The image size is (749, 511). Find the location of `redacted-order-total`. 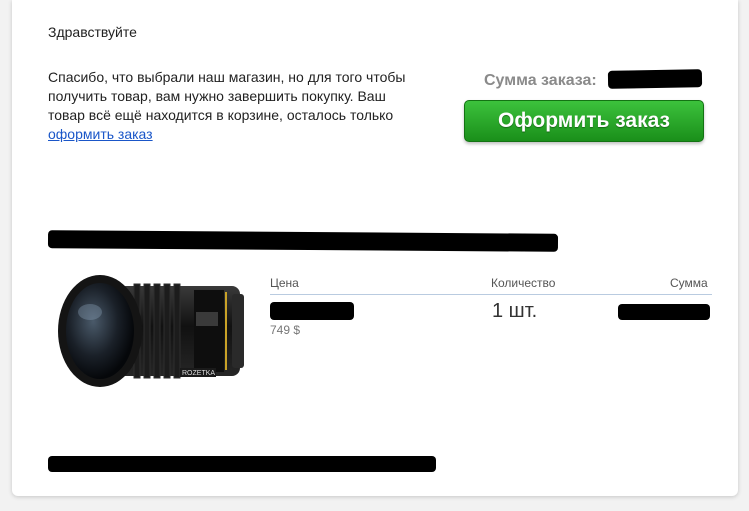

redacted-order-total is located at coordinates (655, 79).